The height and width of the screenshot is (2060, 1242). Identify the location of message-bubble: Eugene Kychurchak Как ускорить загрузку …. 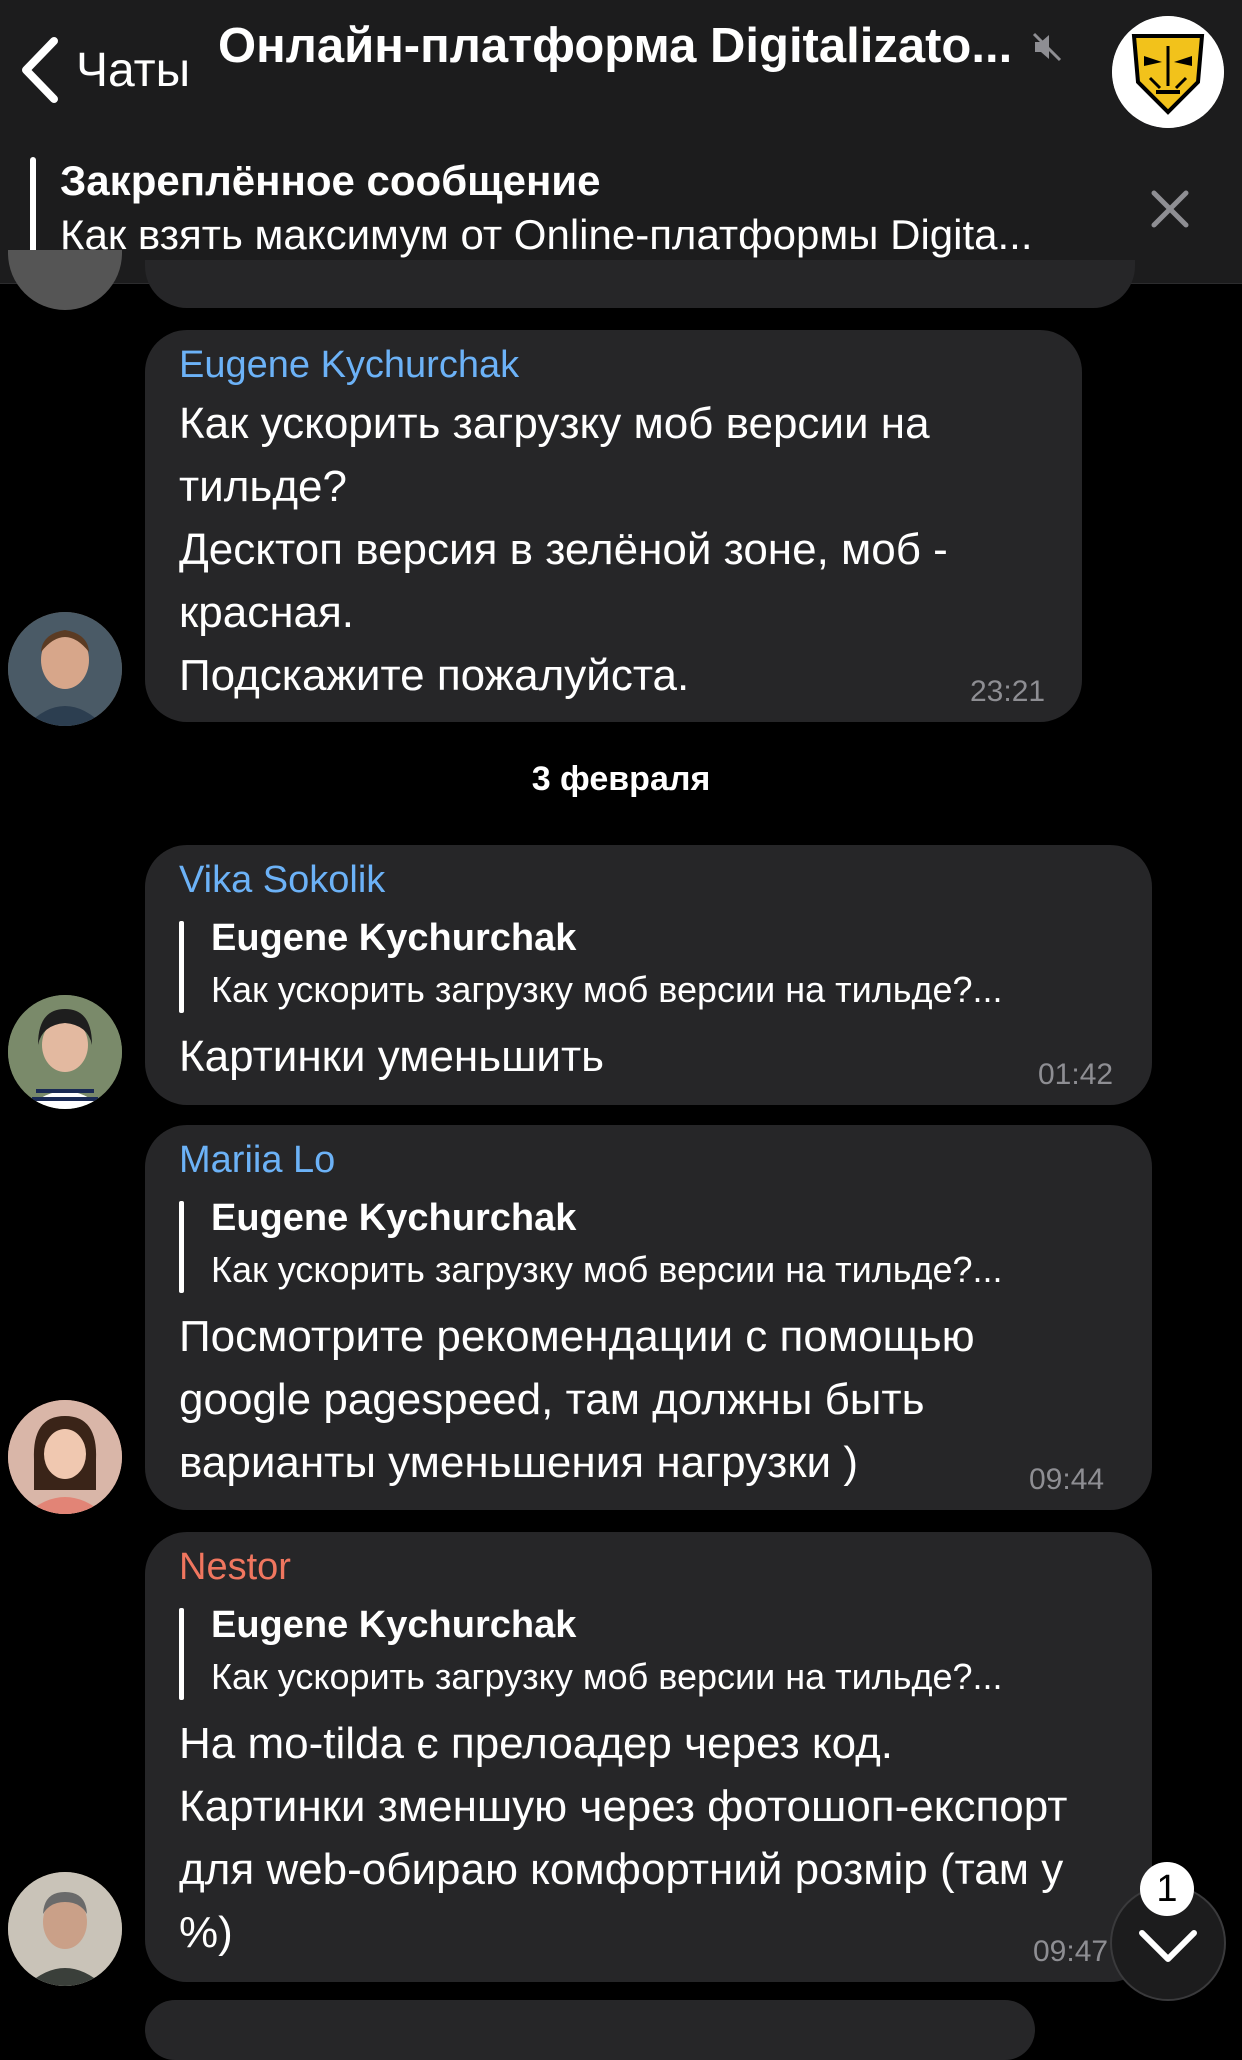
(613, 526).